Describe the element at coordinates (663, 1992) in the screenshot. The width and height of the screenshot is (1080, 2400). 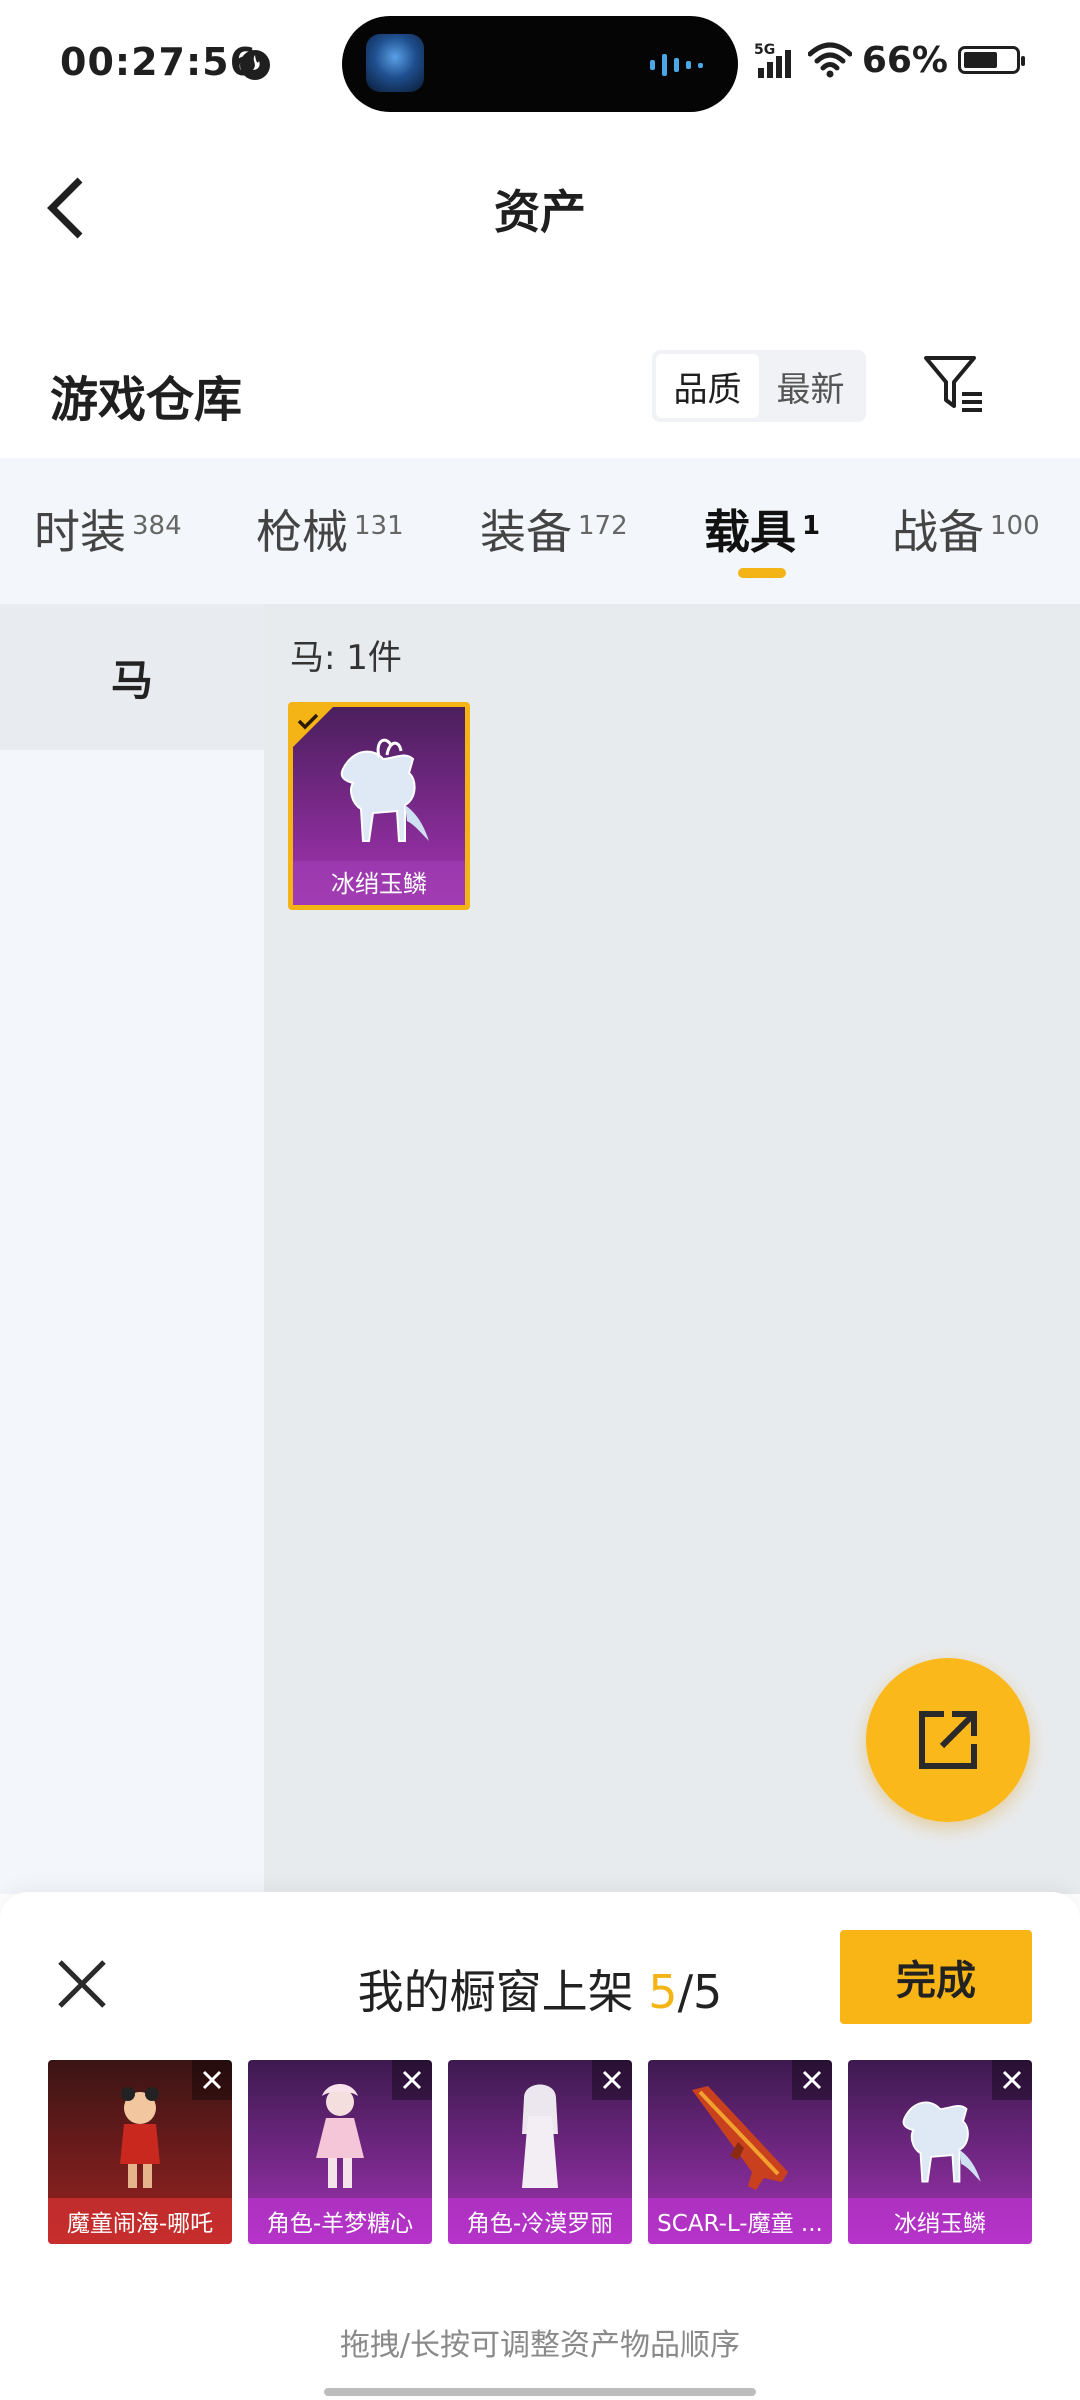
I see `showcase-current-count: 5` at that location.